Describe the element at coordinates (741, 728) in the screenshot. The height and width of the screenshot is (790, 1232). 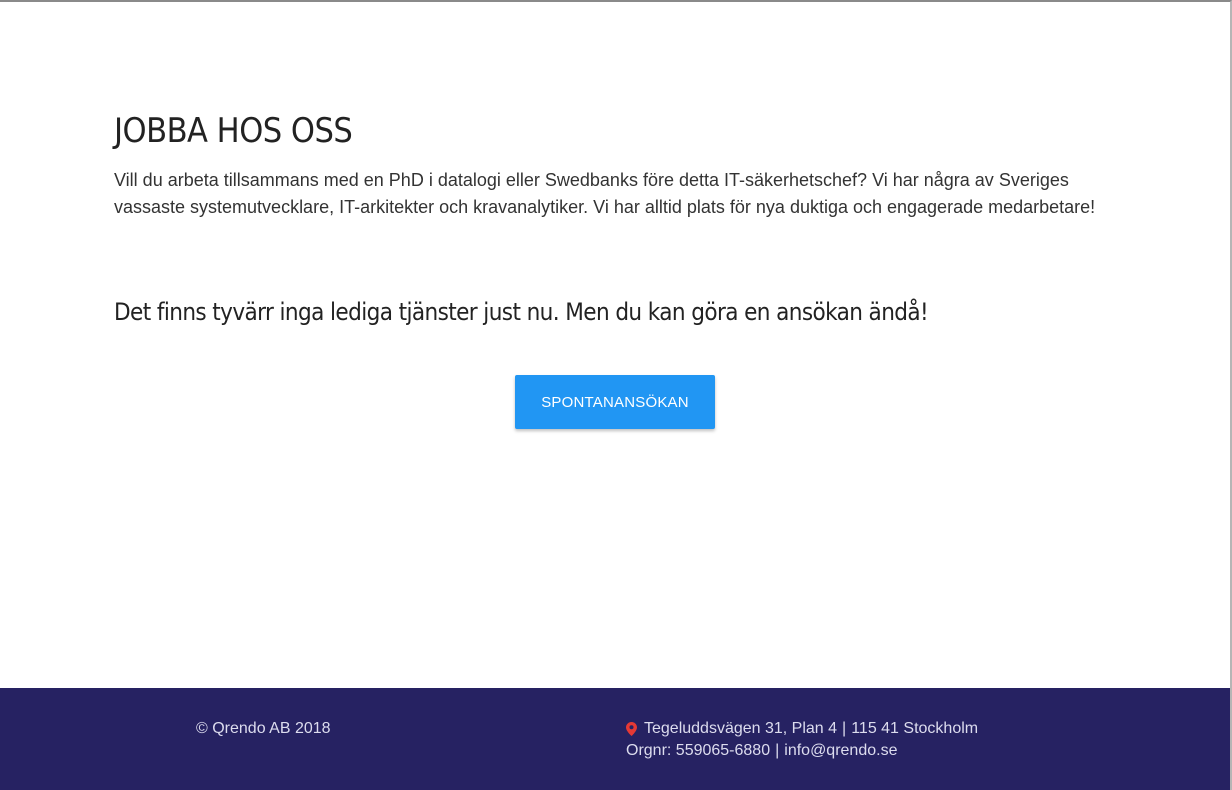
I see `street-address: Tegeluddsvägen 31, Plan 4` at that location.